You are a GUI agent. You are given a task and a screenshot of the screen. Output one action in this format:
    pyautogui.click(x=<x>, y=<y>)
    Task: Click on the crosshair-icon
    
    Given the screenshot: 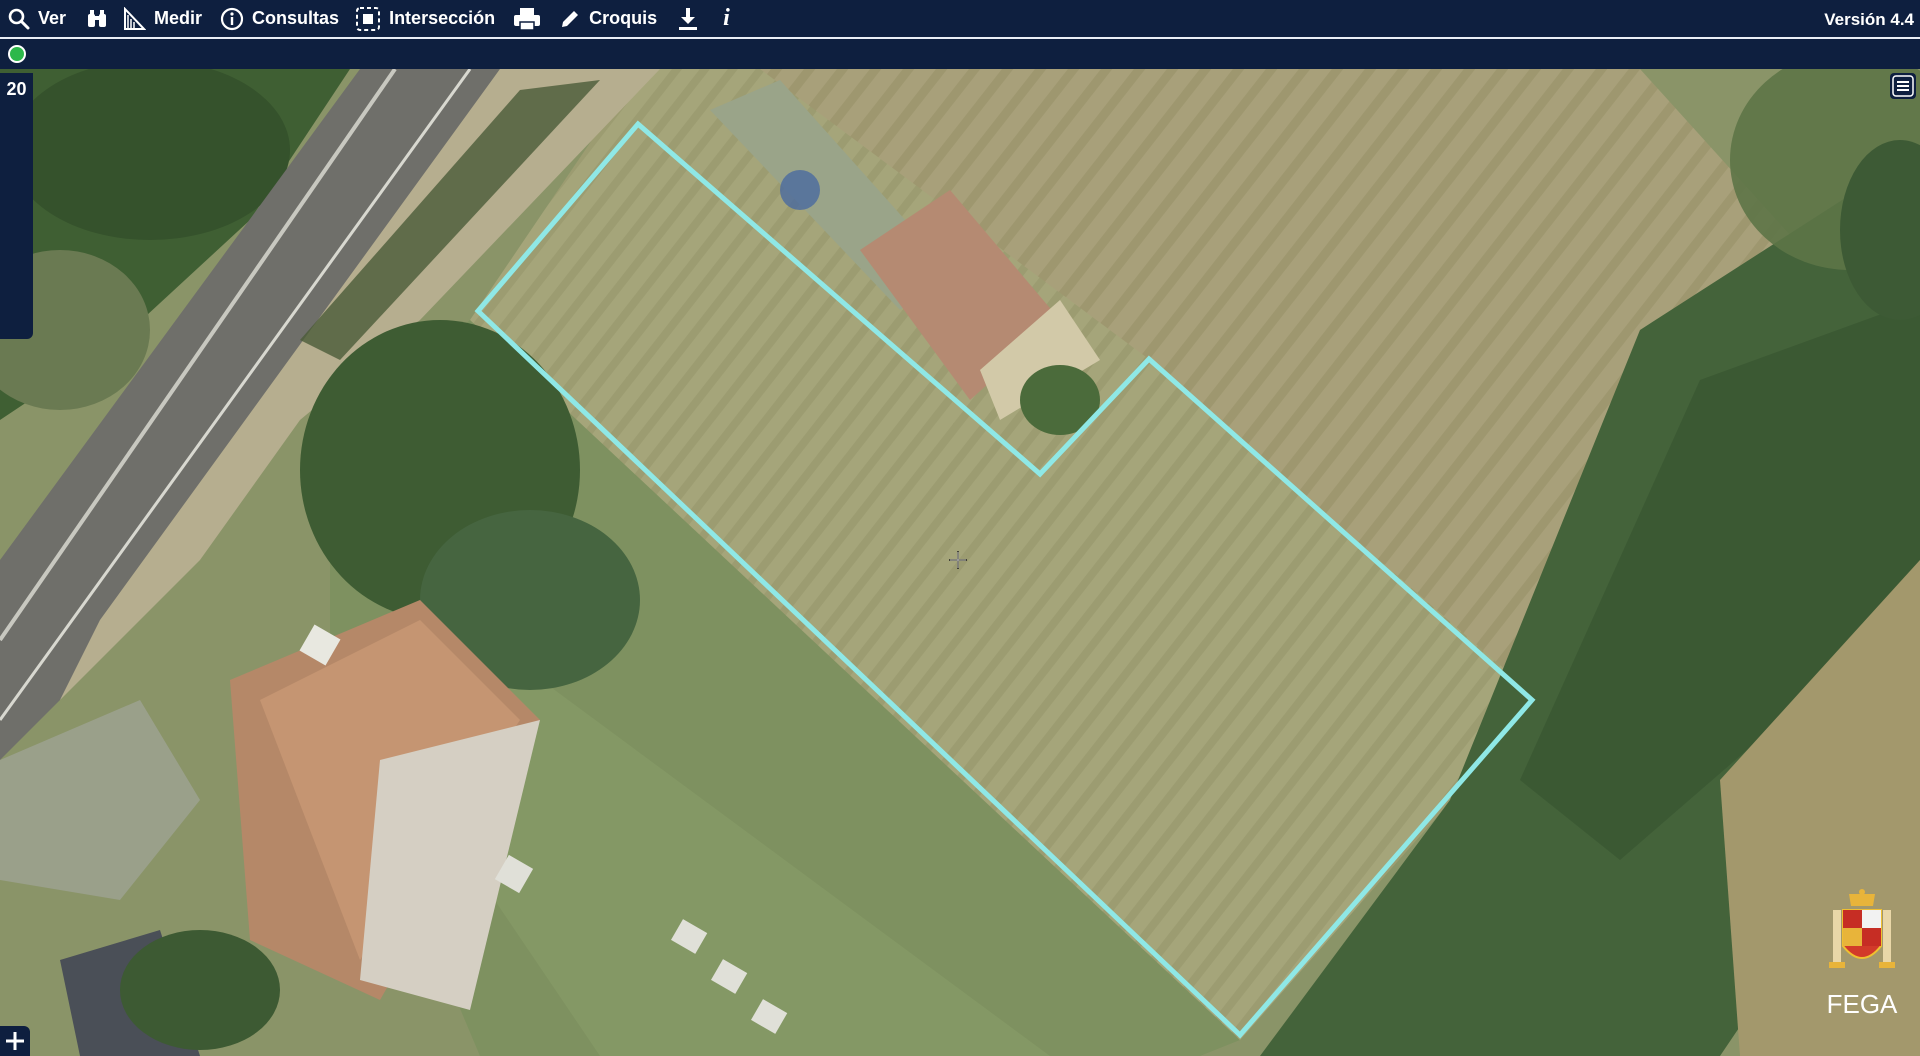 What is the action you would take?
    pyautogui.click(x=958, y=560)
    